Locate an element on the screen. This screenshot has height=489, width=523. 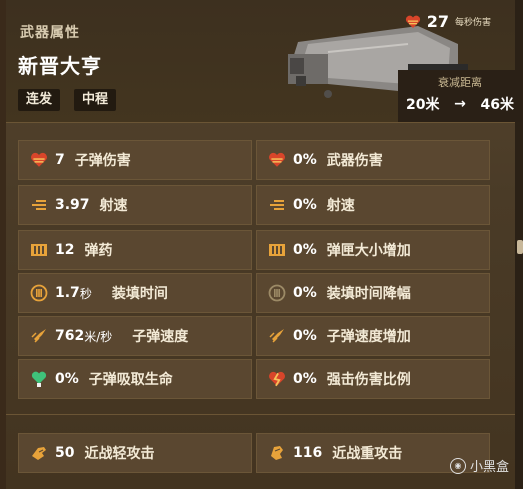
stat-reload-time: 1.7 秒 装填时间 is located at coordinates (135, 293).